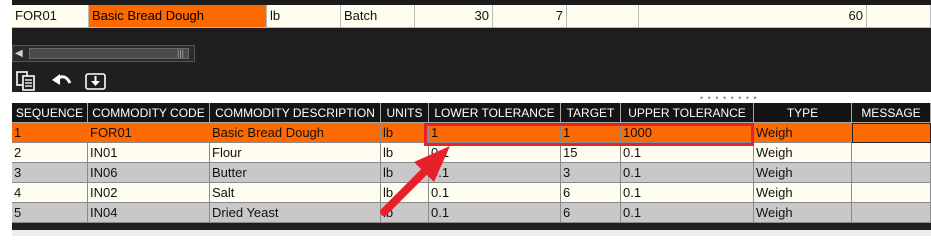 This screenshot has height=240, width=931. What do you see at coordinates (50, 16) in the screenshot?
I see `parent-code-cell: FOR01` at bounding box center [50, 16].